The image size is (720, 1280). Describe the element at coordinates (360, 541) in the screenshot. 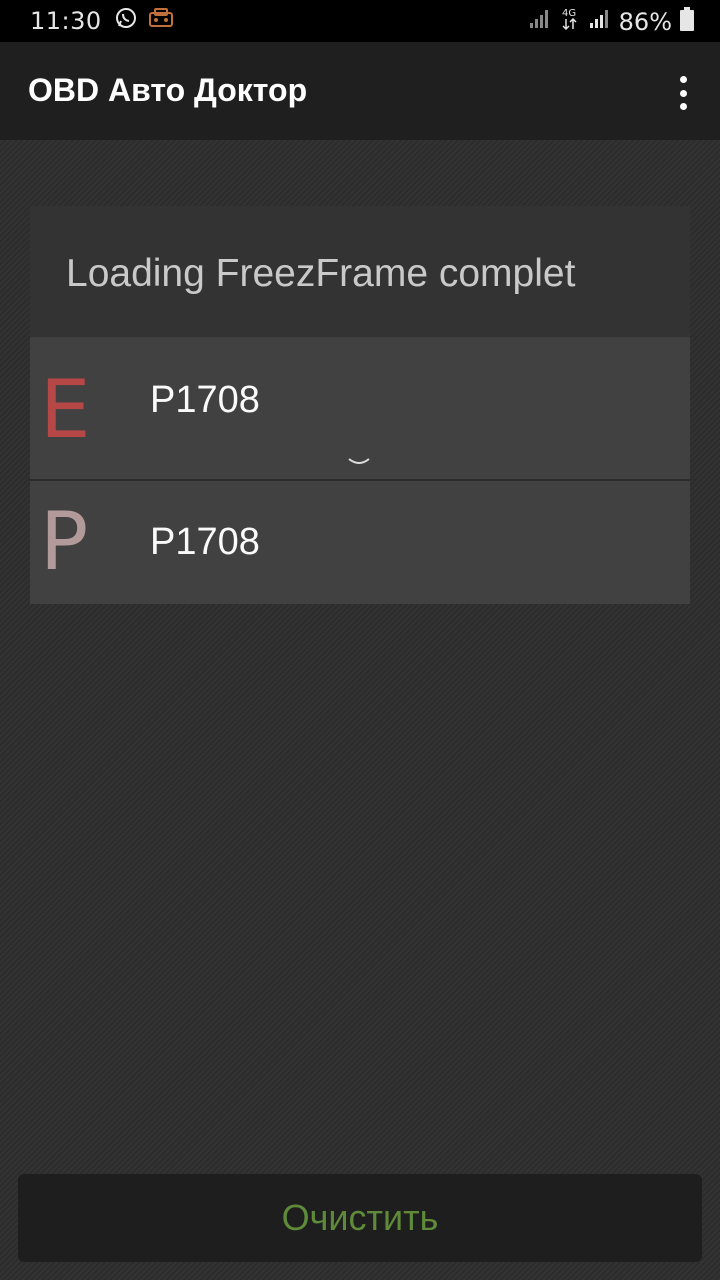

I see `dtc-row-p: P P1708` at that location.